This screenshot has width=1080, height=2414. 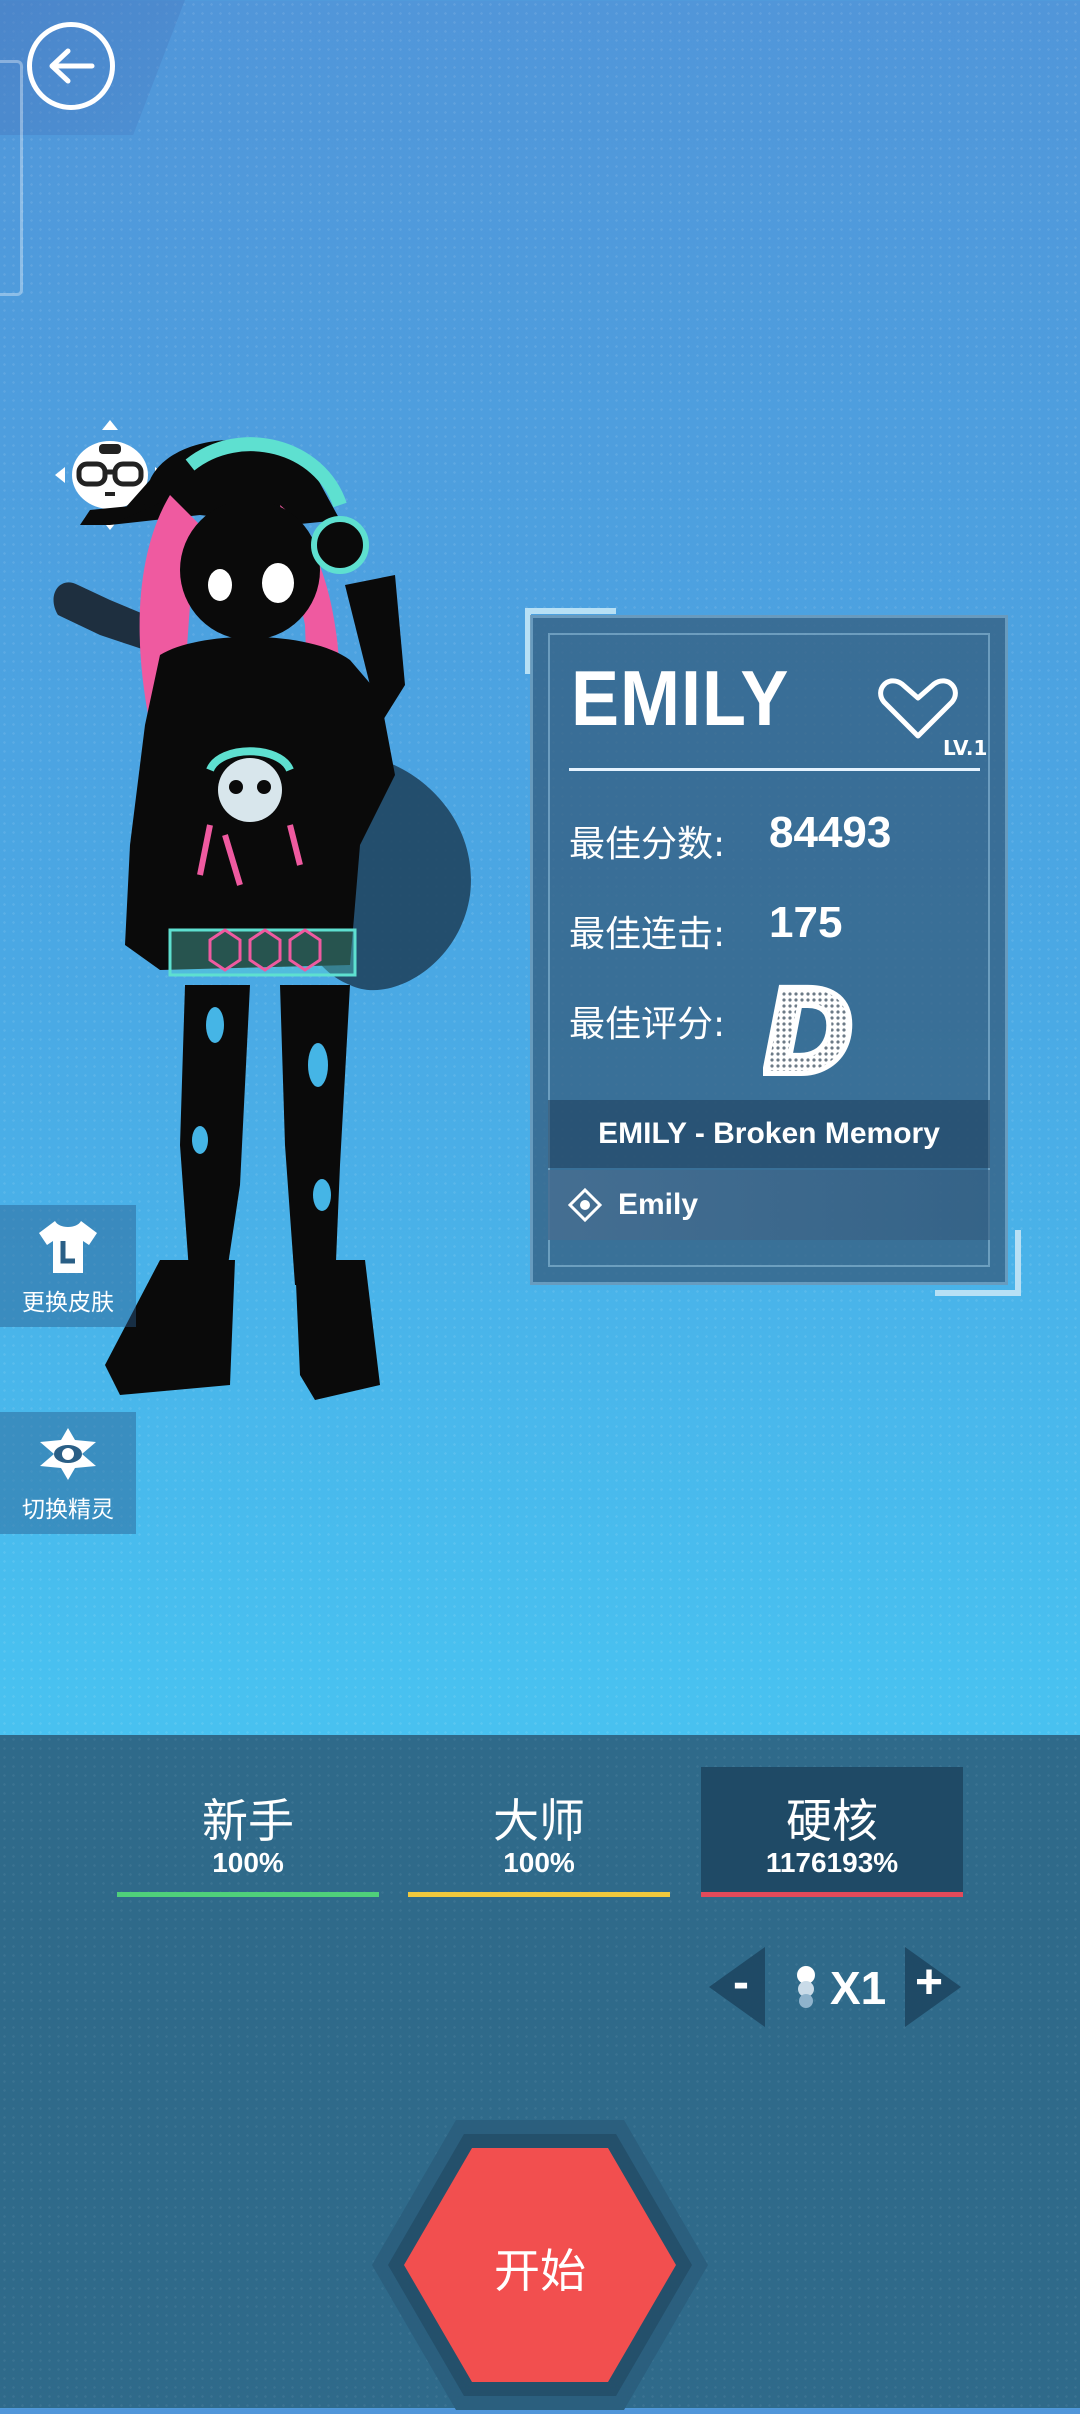 I want to click on card-frame-corner, so click(x=978, y=1263).